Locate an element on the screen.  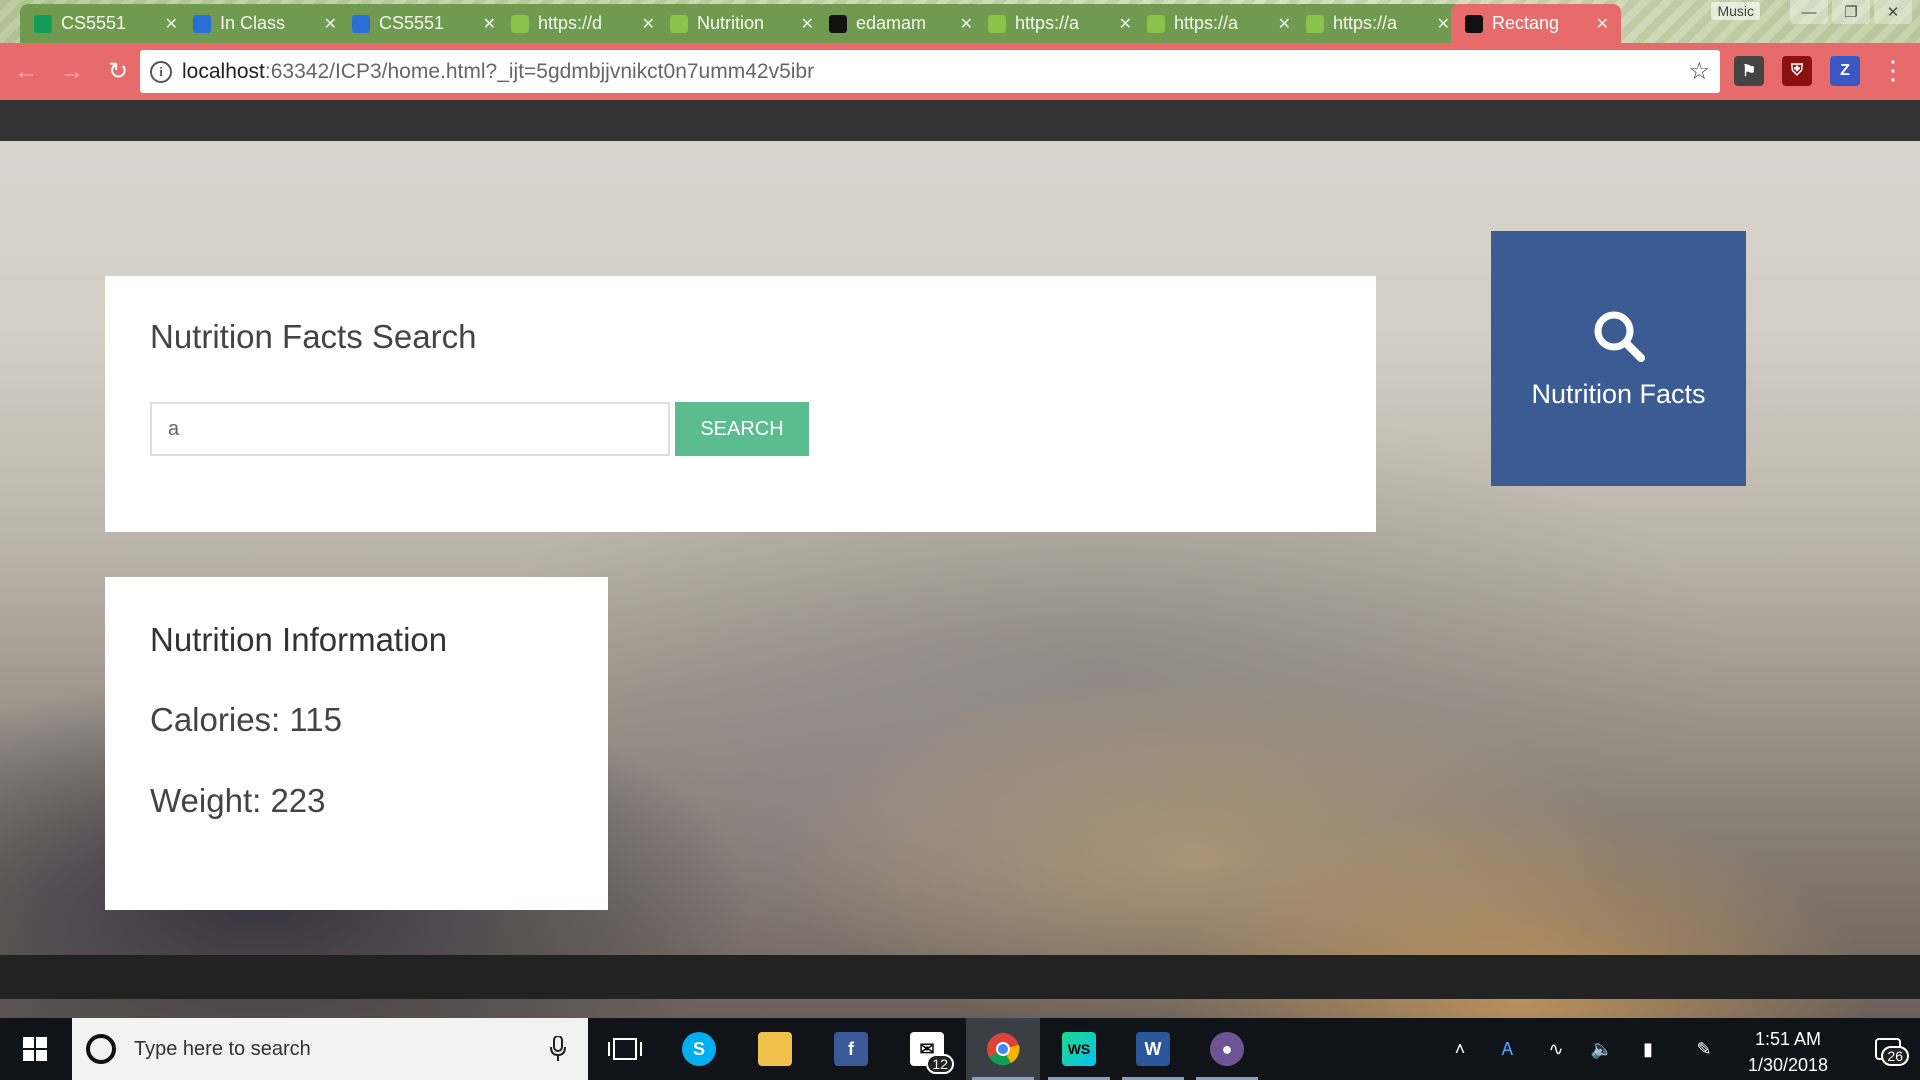
github-desktop-icon: ● is located at coordinates (1227, 1049).